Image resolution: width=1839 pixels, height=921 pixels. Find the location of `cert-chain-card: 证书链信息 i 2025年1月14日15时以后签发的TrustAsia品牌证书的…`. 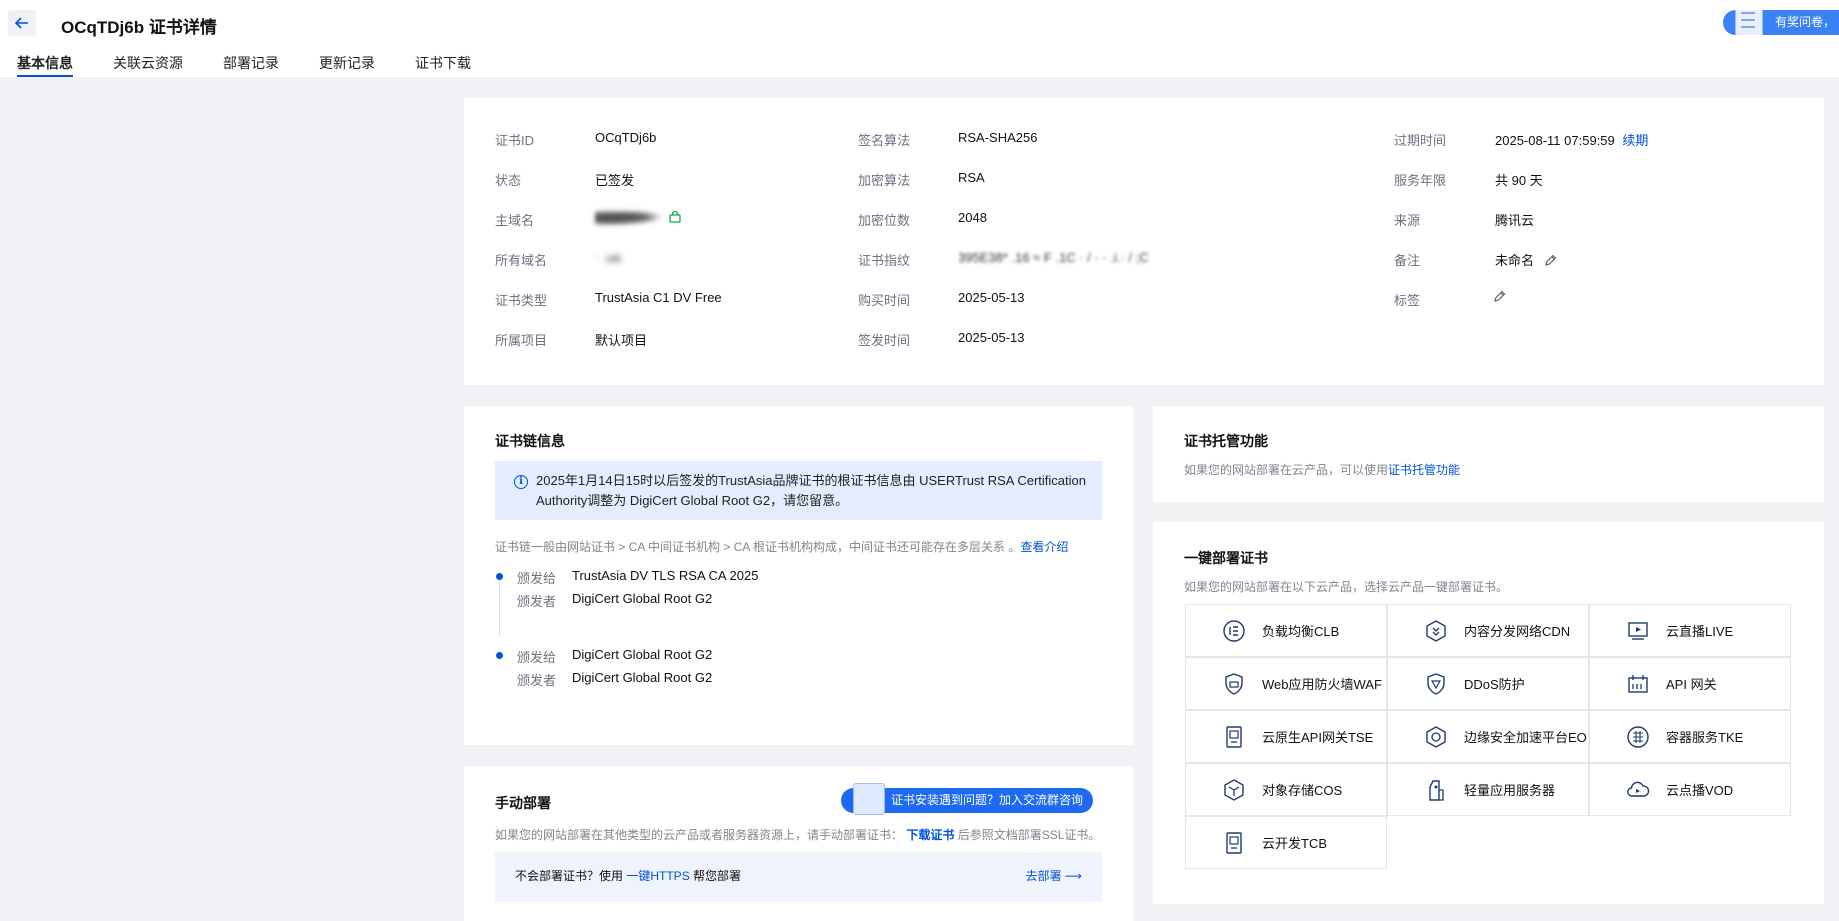

cert-chain-card: 证书链信息 i 2025年1月14日15时以后签发的TrustAsia品牌证书的… is located at coordinates (798, 575).